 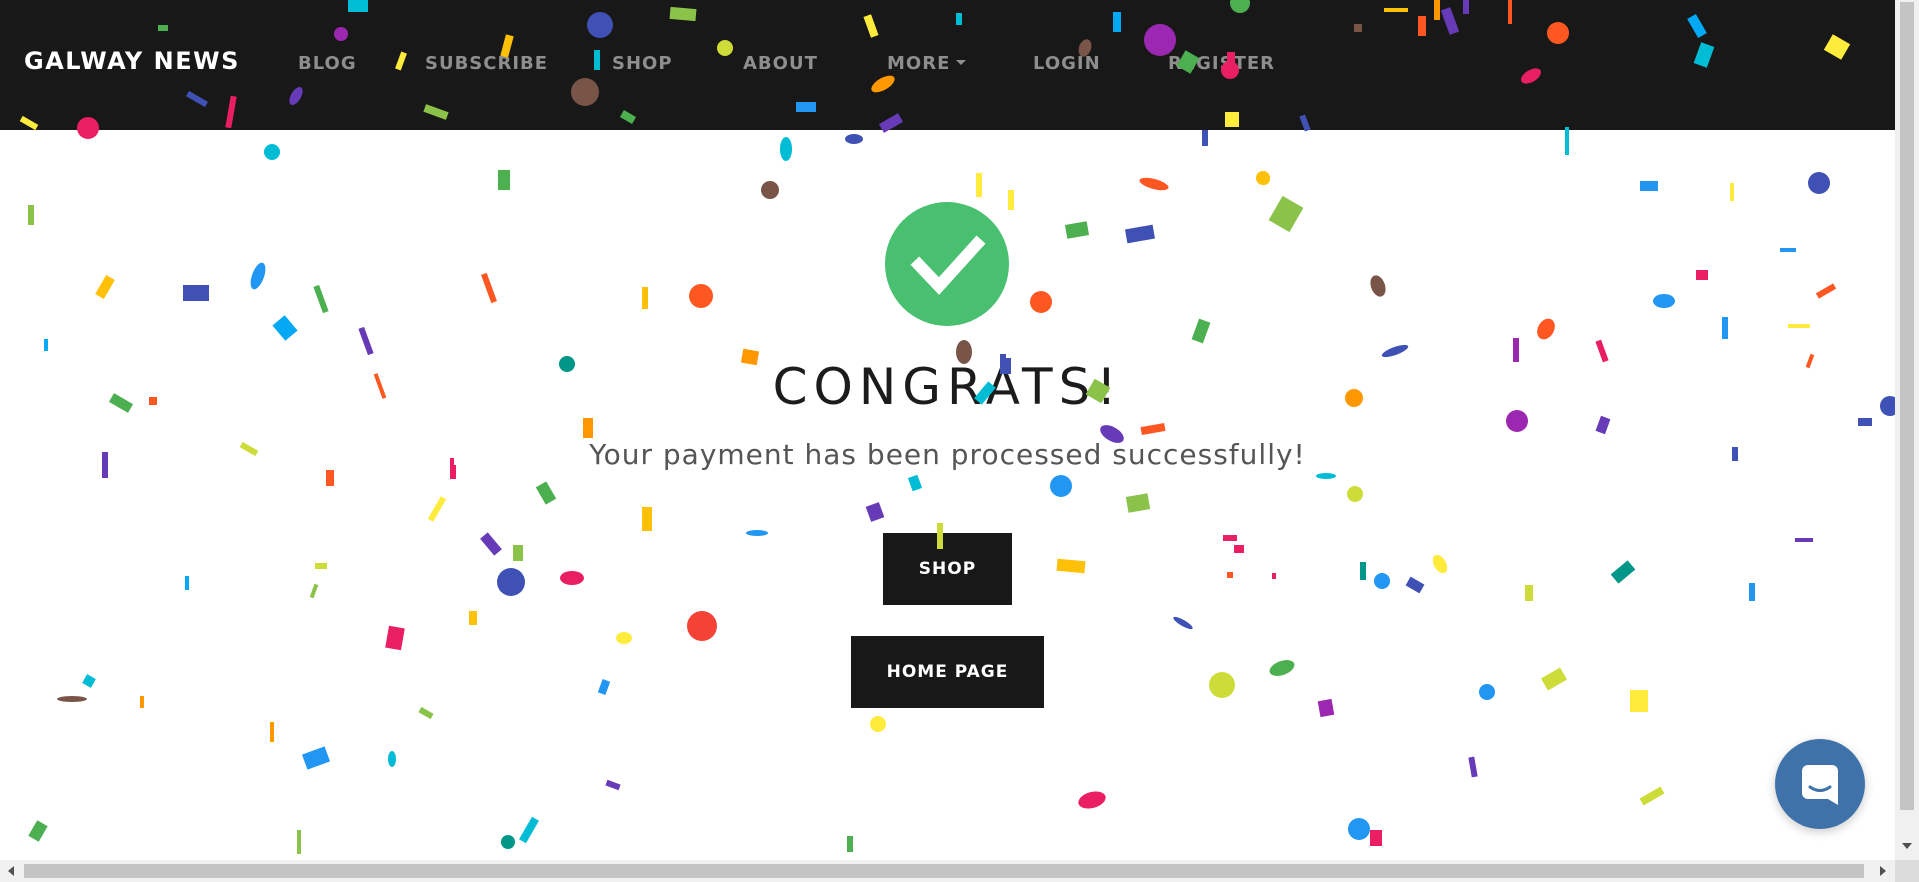 I want to click on nav-item-login: LOGIN, so click(x=1067, y=63).